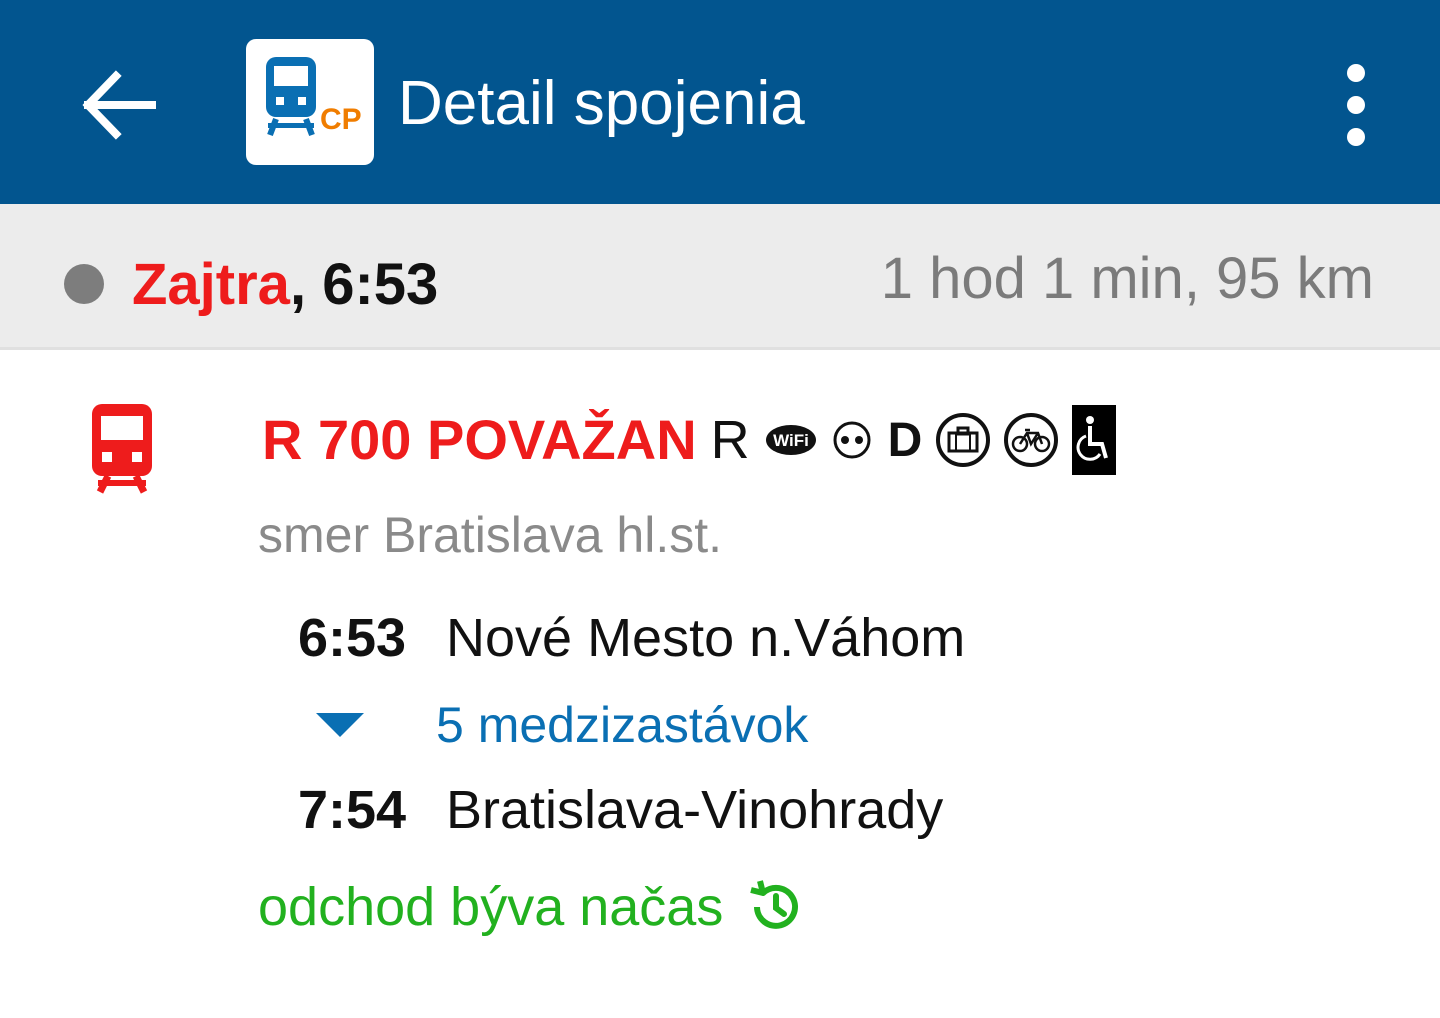 The width and height of the screenshot is (1440, 1018). I want to click on train-direction: smer Bratislava hl.st., so click(490, 535).